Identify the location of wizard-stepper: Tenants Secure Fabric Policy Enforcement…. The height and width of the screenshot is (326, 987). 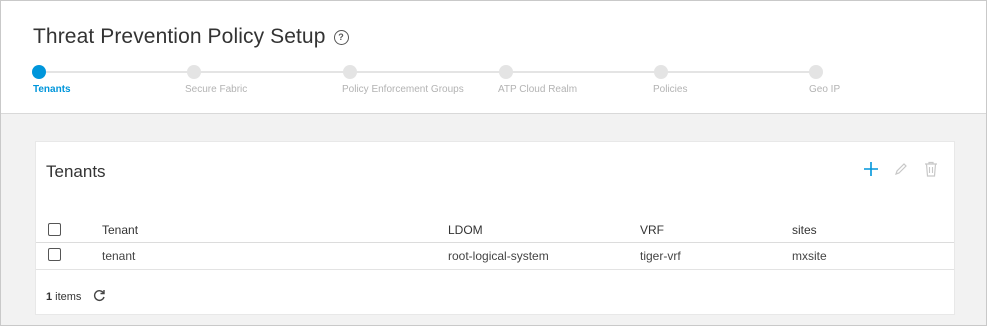
(493, 83).